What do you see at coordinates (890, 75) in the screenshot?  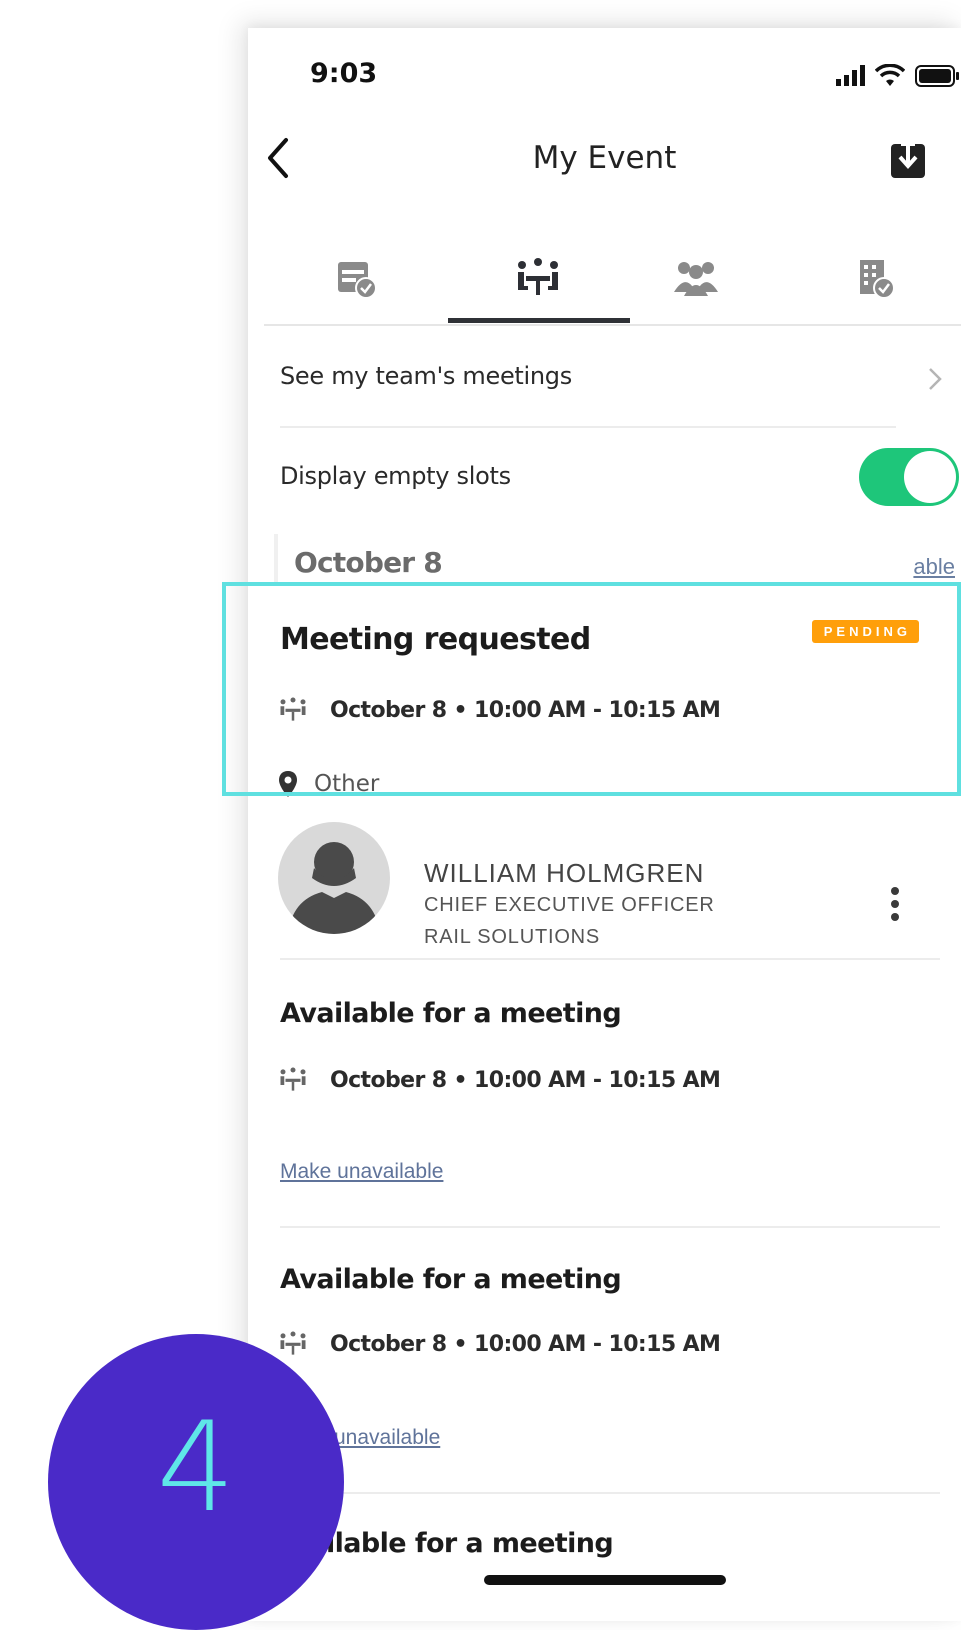 I see `wifi-icon` at bounding box center [890, 75].